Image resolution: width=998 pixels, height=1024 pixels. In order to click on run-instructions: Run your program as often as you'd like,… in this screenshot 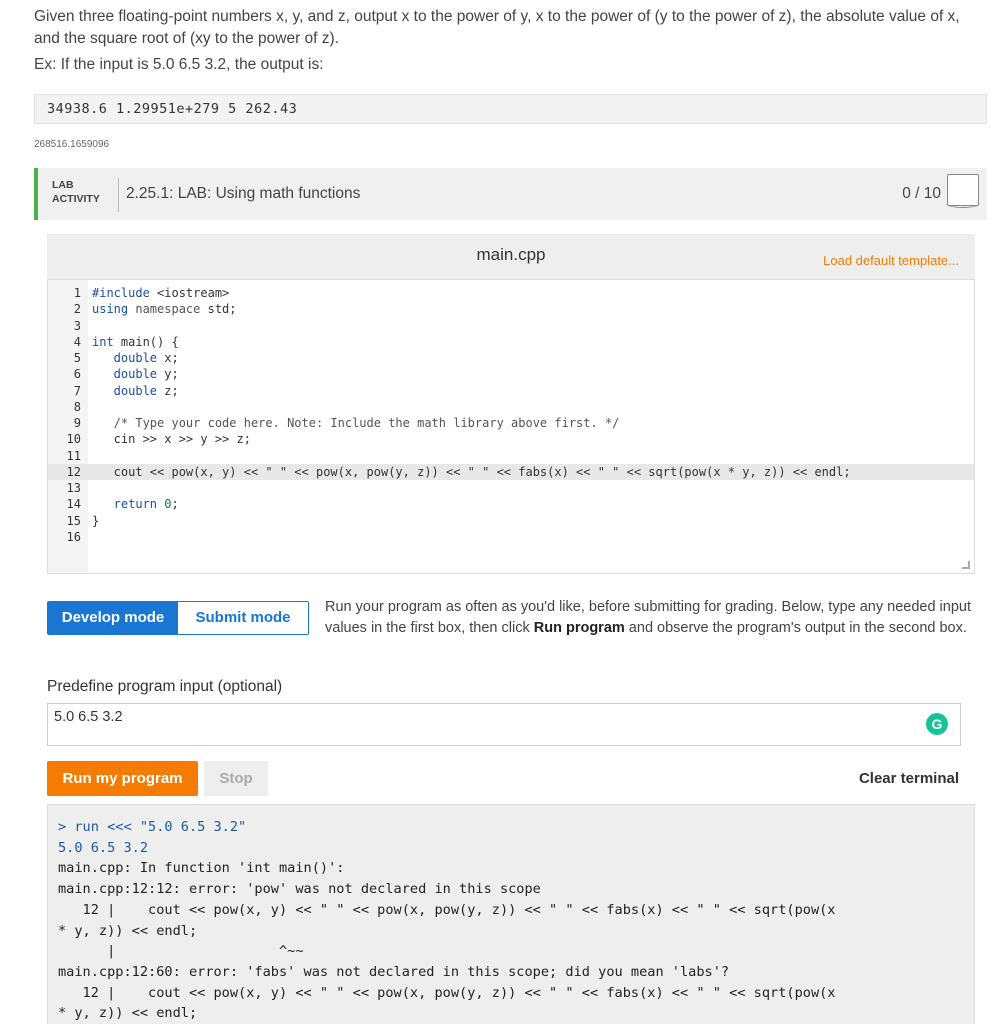, I will do `click(650, 617)`.